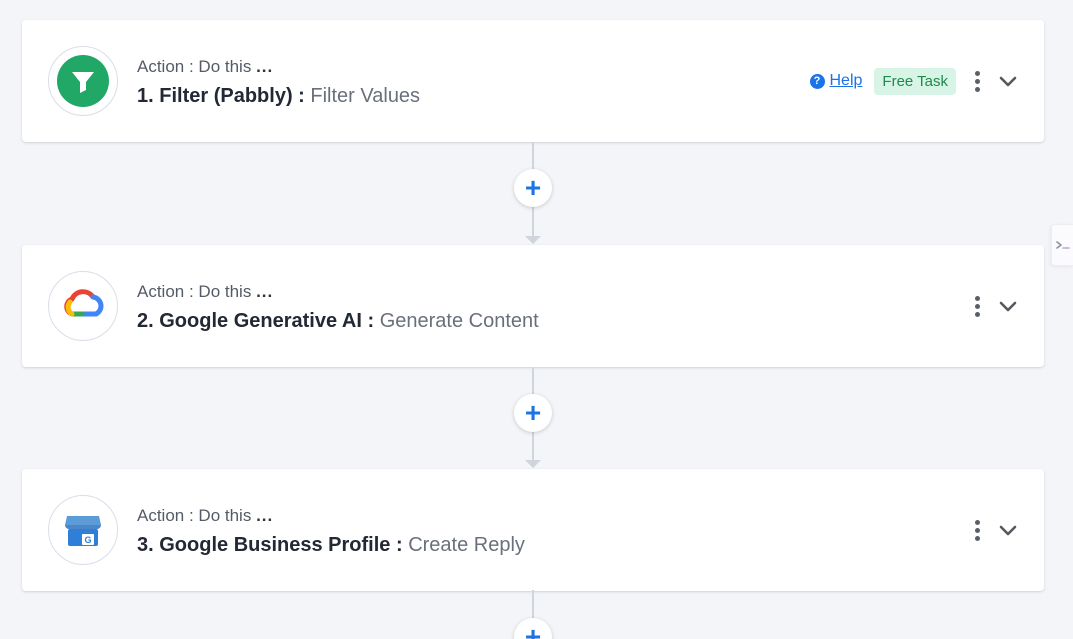  What do you see at coordinates (145, 96) in the screenshot?
I see `step-number: 1.` at bounding box center [145, 96].